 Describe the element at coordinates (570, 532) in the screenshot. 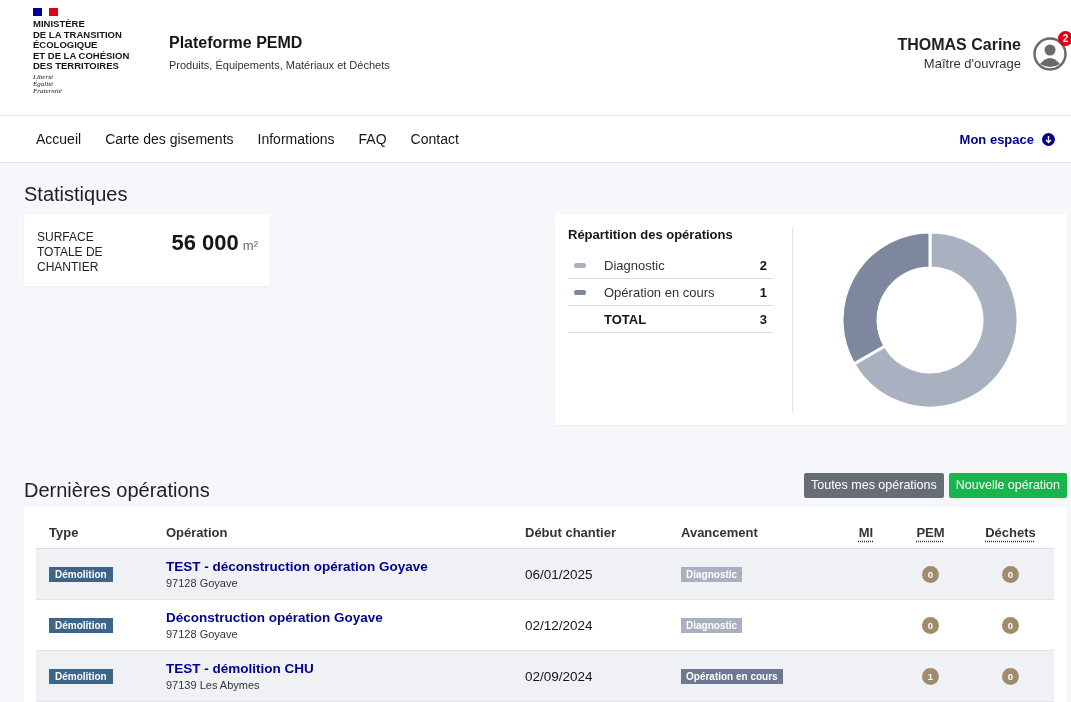

I see `column-header: Début chantier` at that location.